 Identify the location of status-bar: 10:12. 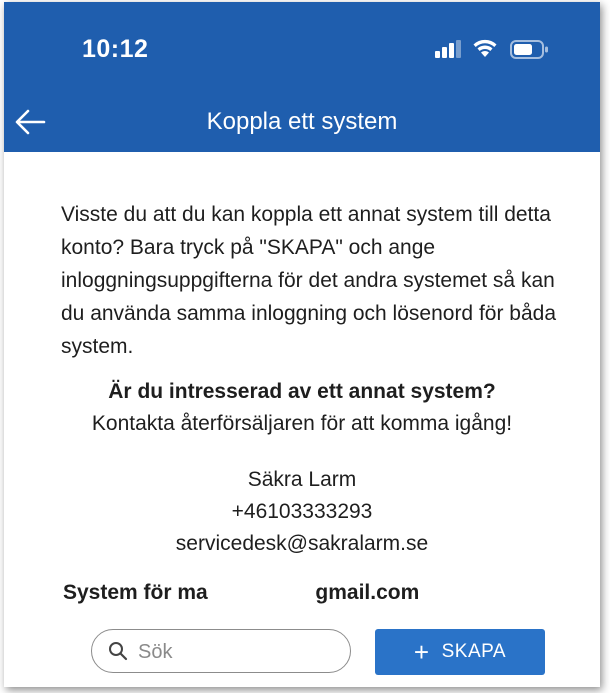
(302, 46).